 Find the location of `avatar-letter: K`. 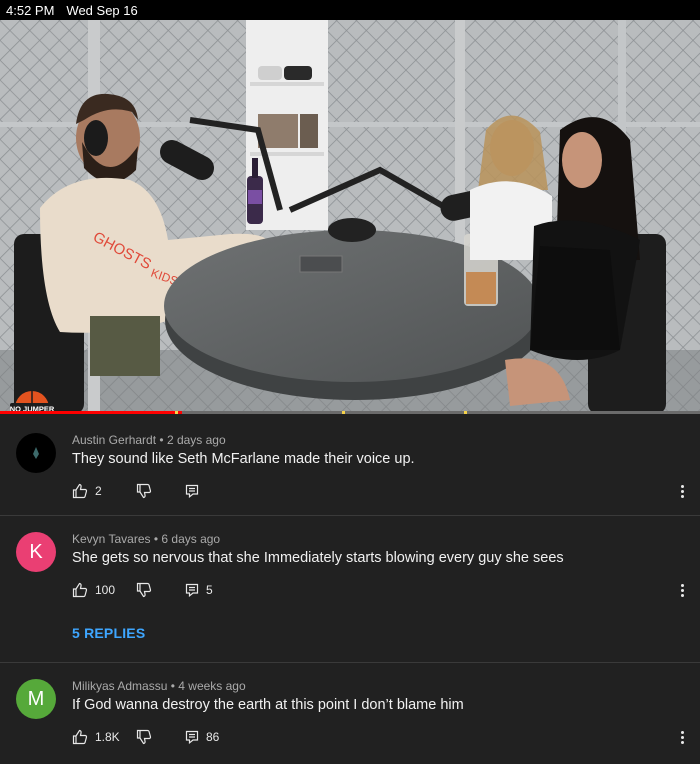

avatar-letter: K is located at coordinates (36, 551).